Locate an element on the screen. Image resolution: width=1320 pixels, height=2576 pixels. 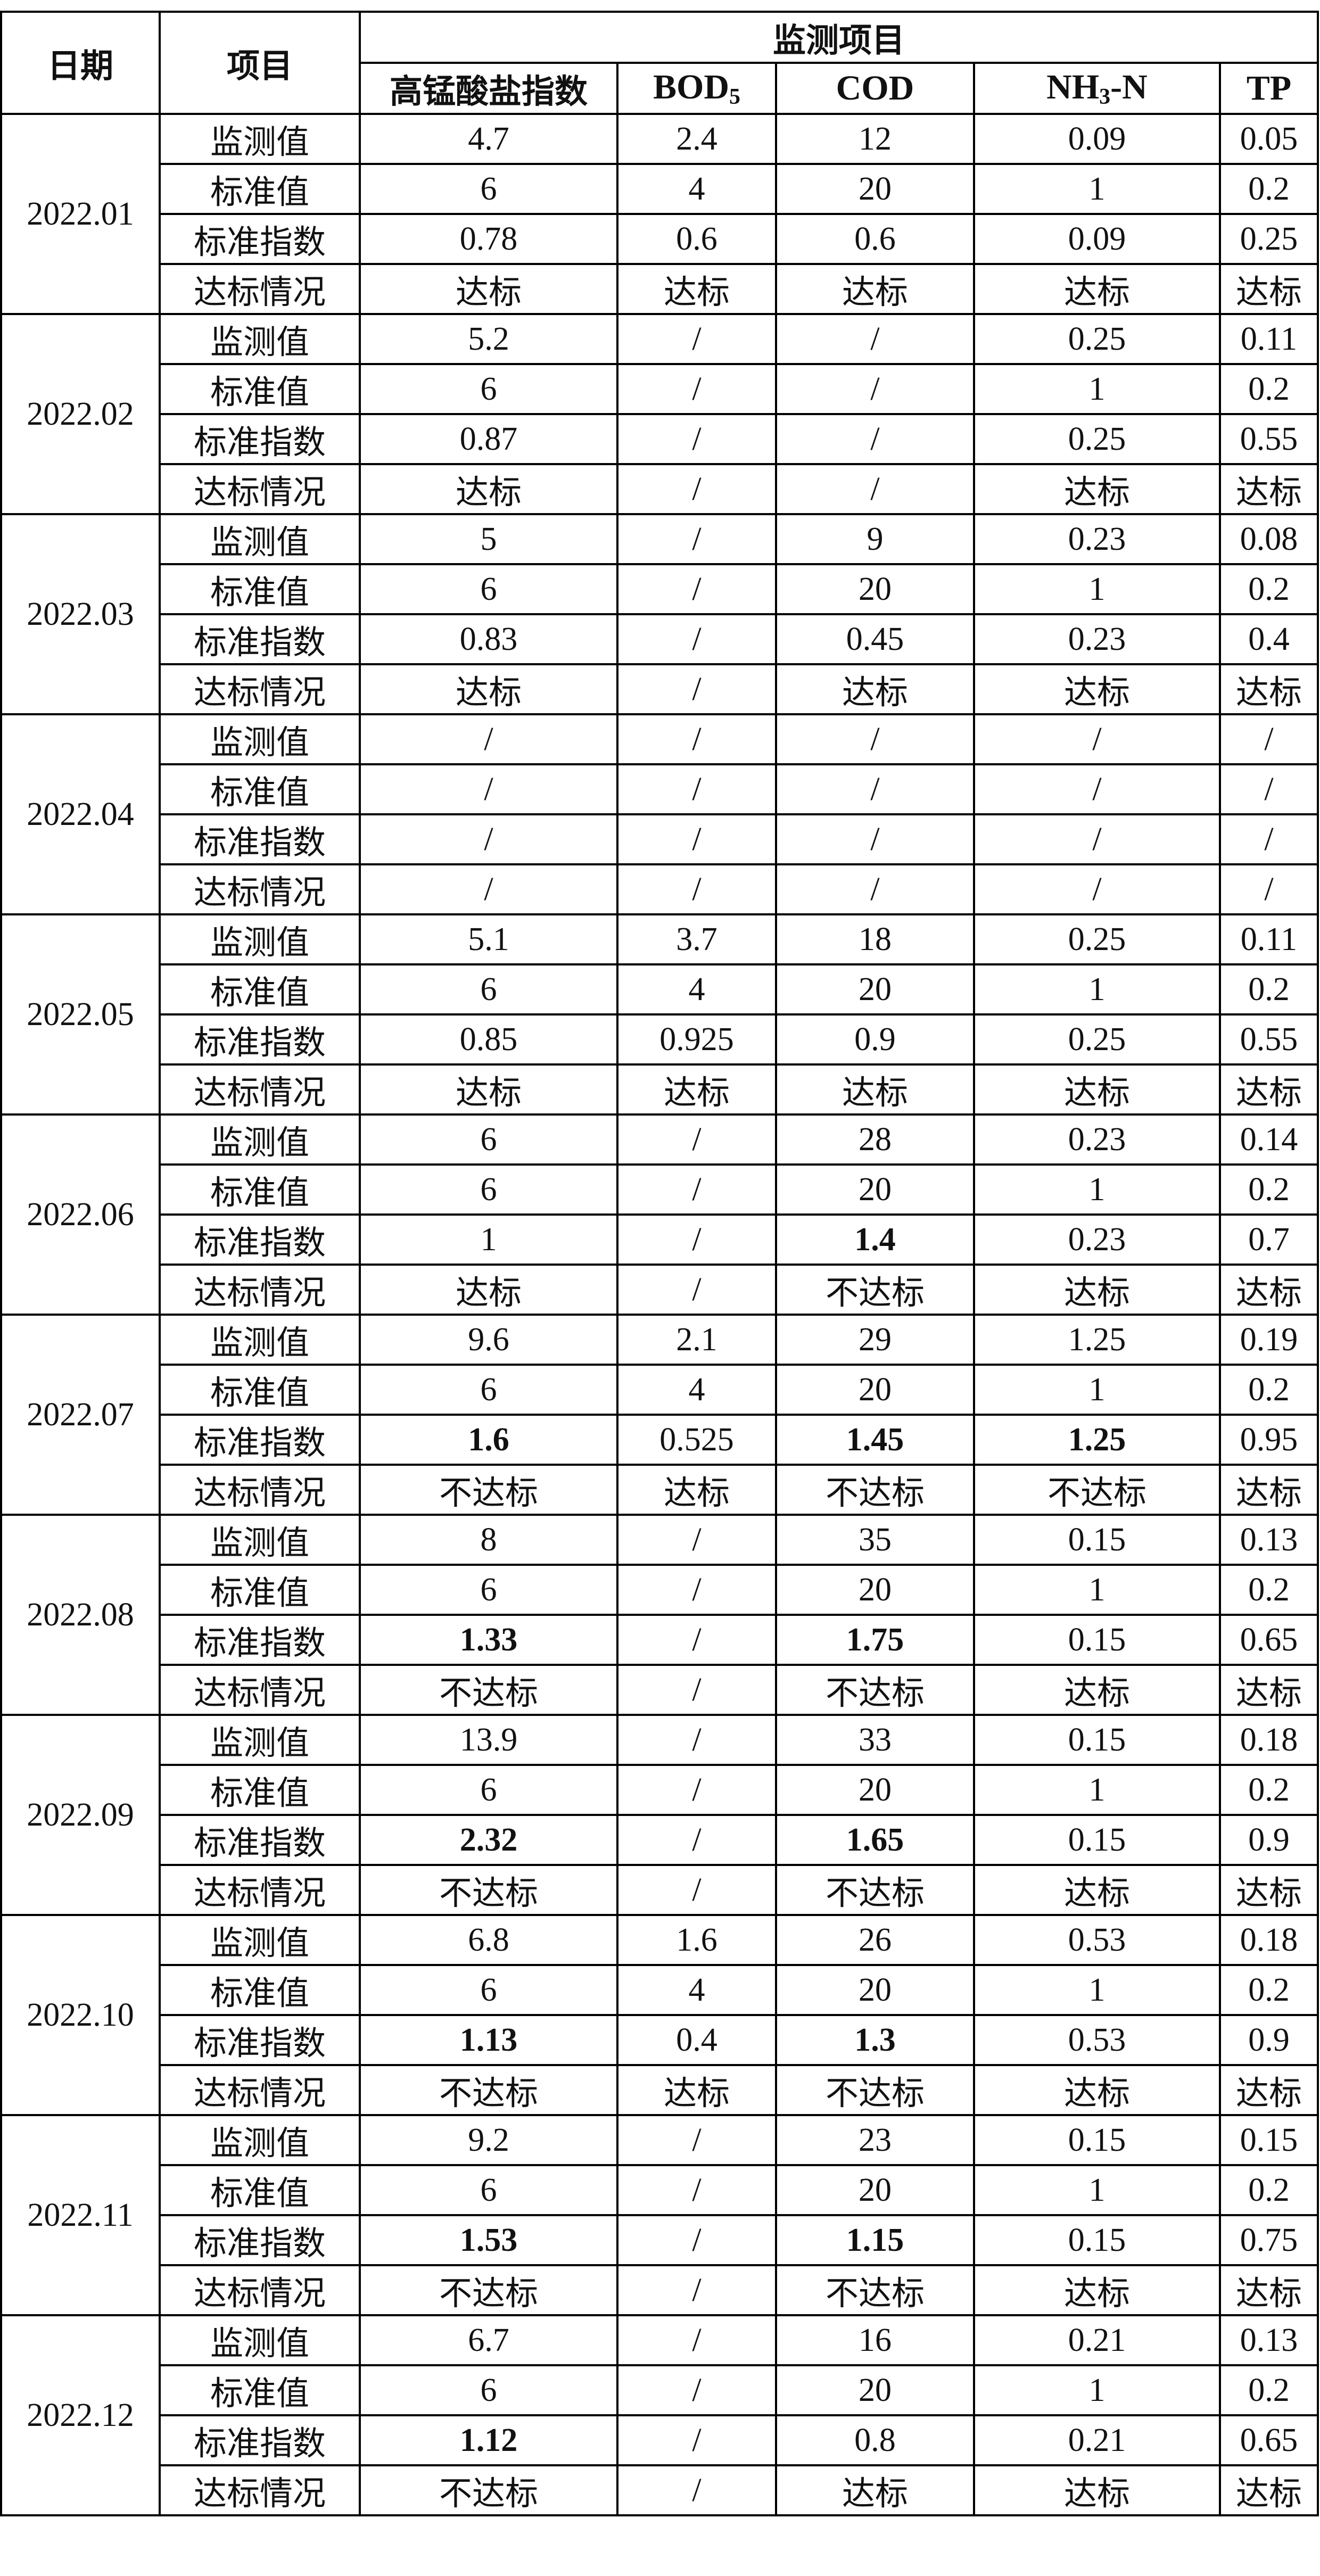
date-cell: 2022.04 is located at coordinates (80, 814).